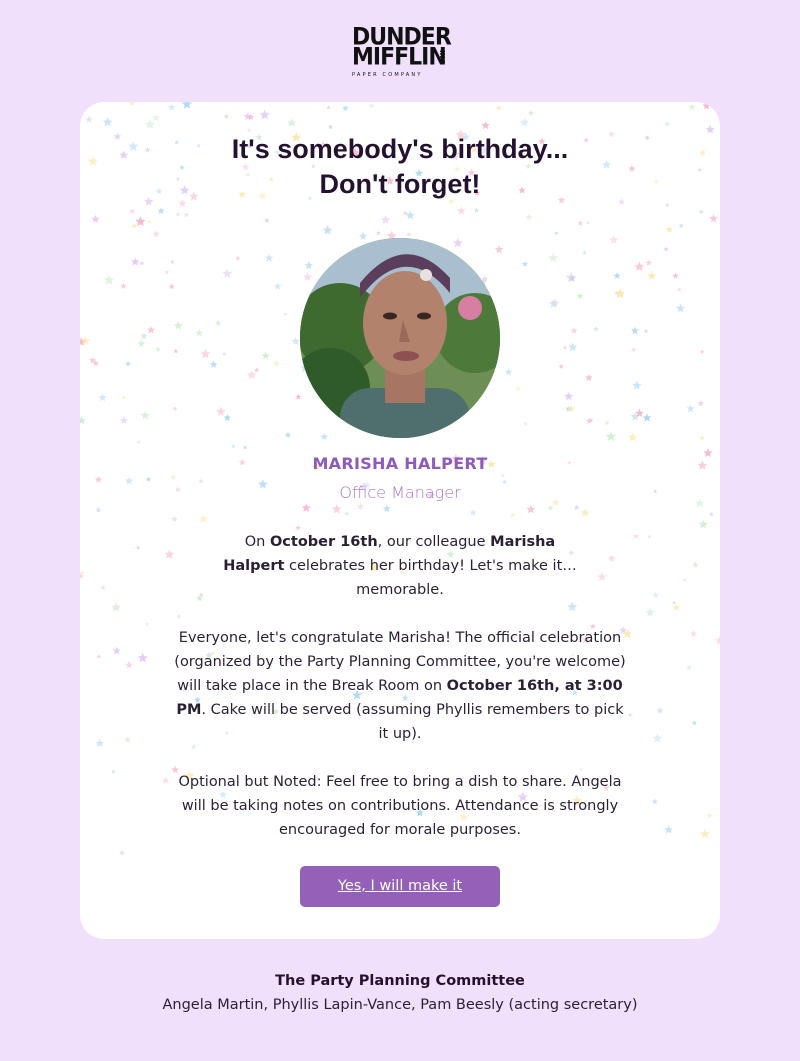 Image resolution: width=800 pixels, height=1061 pixels. Describe the element at coordinates (399, 57) in the screenshot. I see `logo-line-2: MIFFLIN` at that location.